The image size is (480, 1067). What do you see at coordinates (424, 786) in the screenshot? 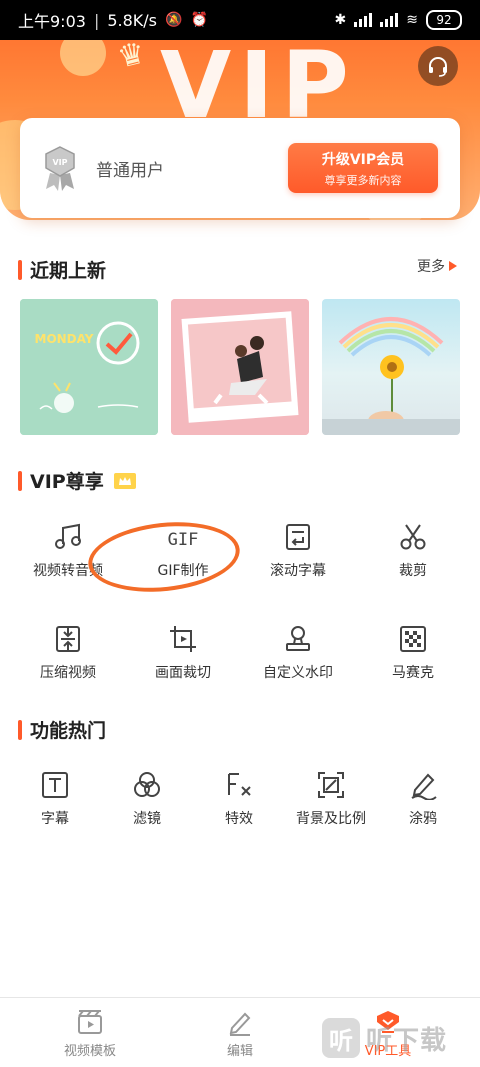
I see `brush-icon` at bounding box center [424, 786].